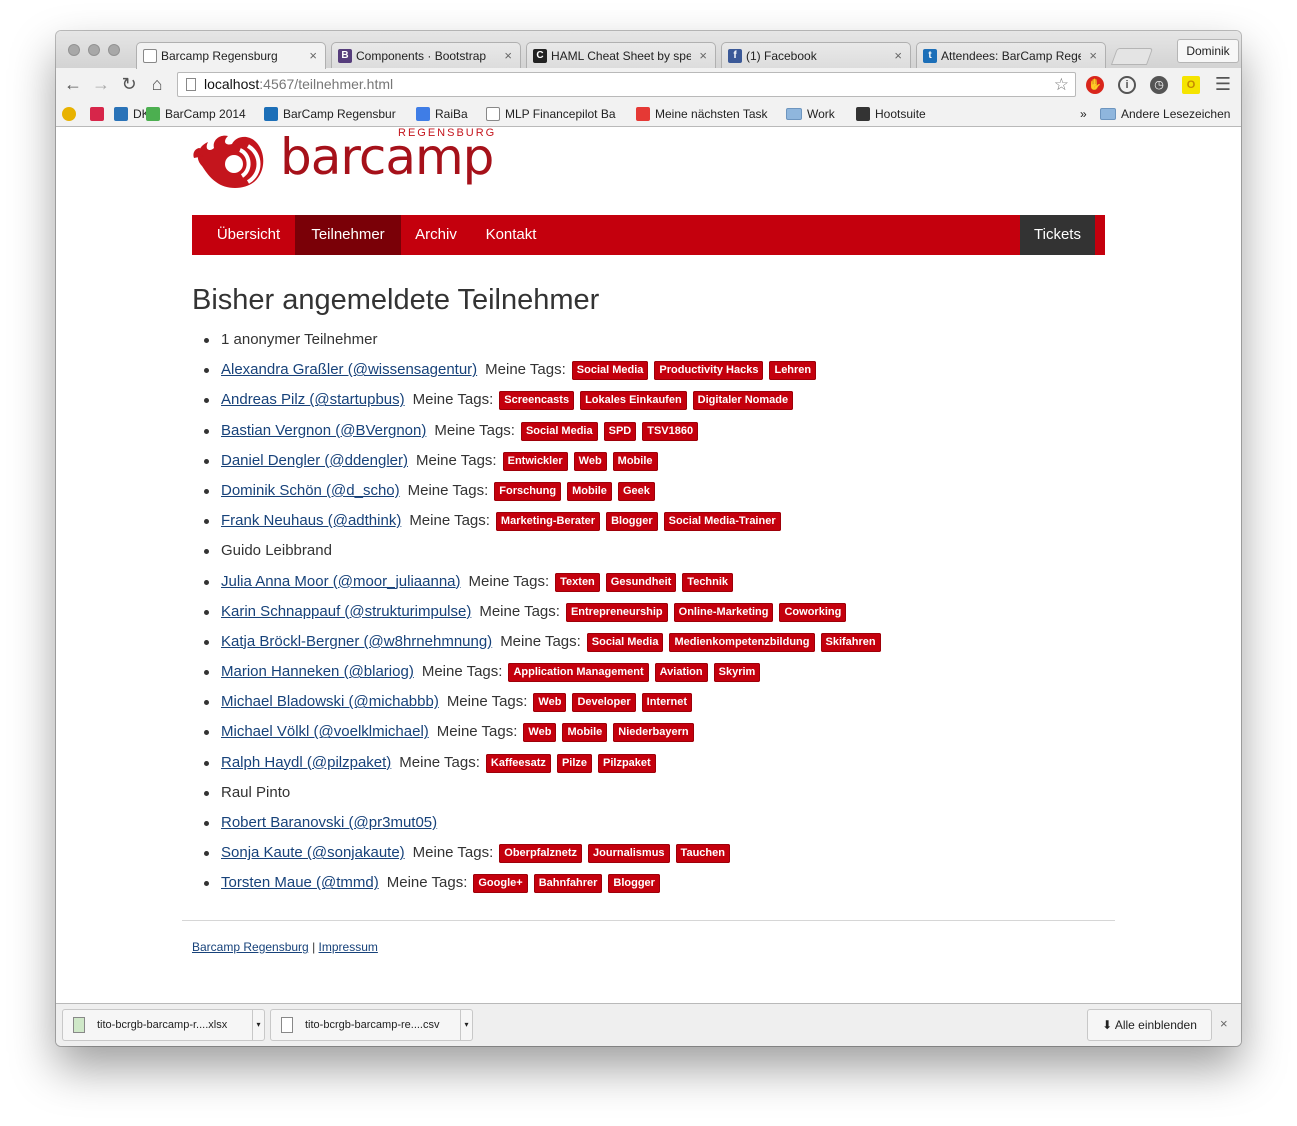  I want to click on attendee-name-link: Frank Neuhaus (@adthink), so click(311, 520).